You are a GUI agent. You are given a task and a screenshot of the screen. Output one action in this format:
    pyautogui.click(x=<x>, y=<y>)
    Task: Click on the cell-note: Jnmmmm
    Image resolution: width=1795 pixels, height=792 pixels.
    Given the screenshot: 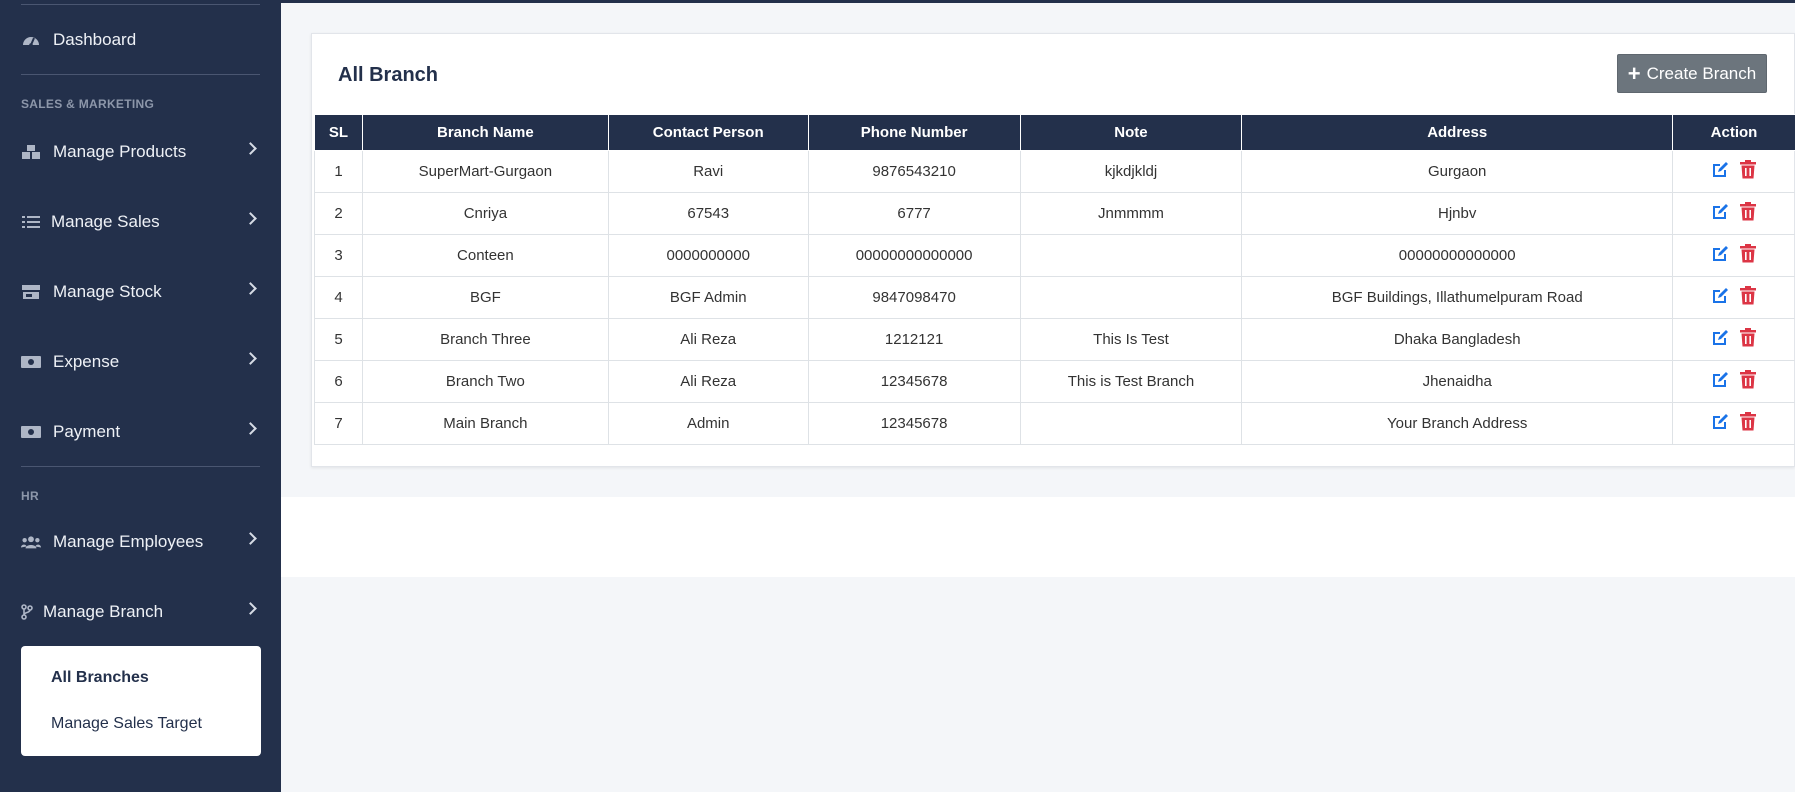 What is the action you would take?
    pyautogui.click(x=1131, y=213)
    